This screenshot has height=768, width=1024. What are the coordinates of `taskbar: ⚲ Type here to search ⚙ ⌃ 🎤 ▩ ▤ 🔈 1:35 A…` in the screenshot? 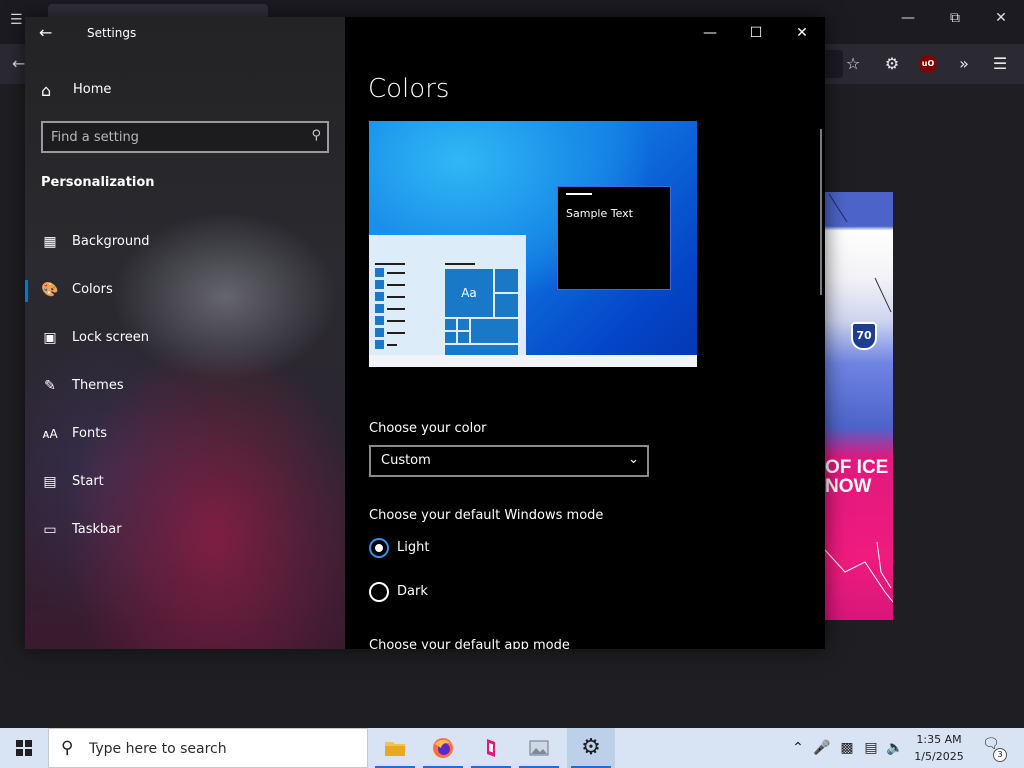 It's located at (512, 748).